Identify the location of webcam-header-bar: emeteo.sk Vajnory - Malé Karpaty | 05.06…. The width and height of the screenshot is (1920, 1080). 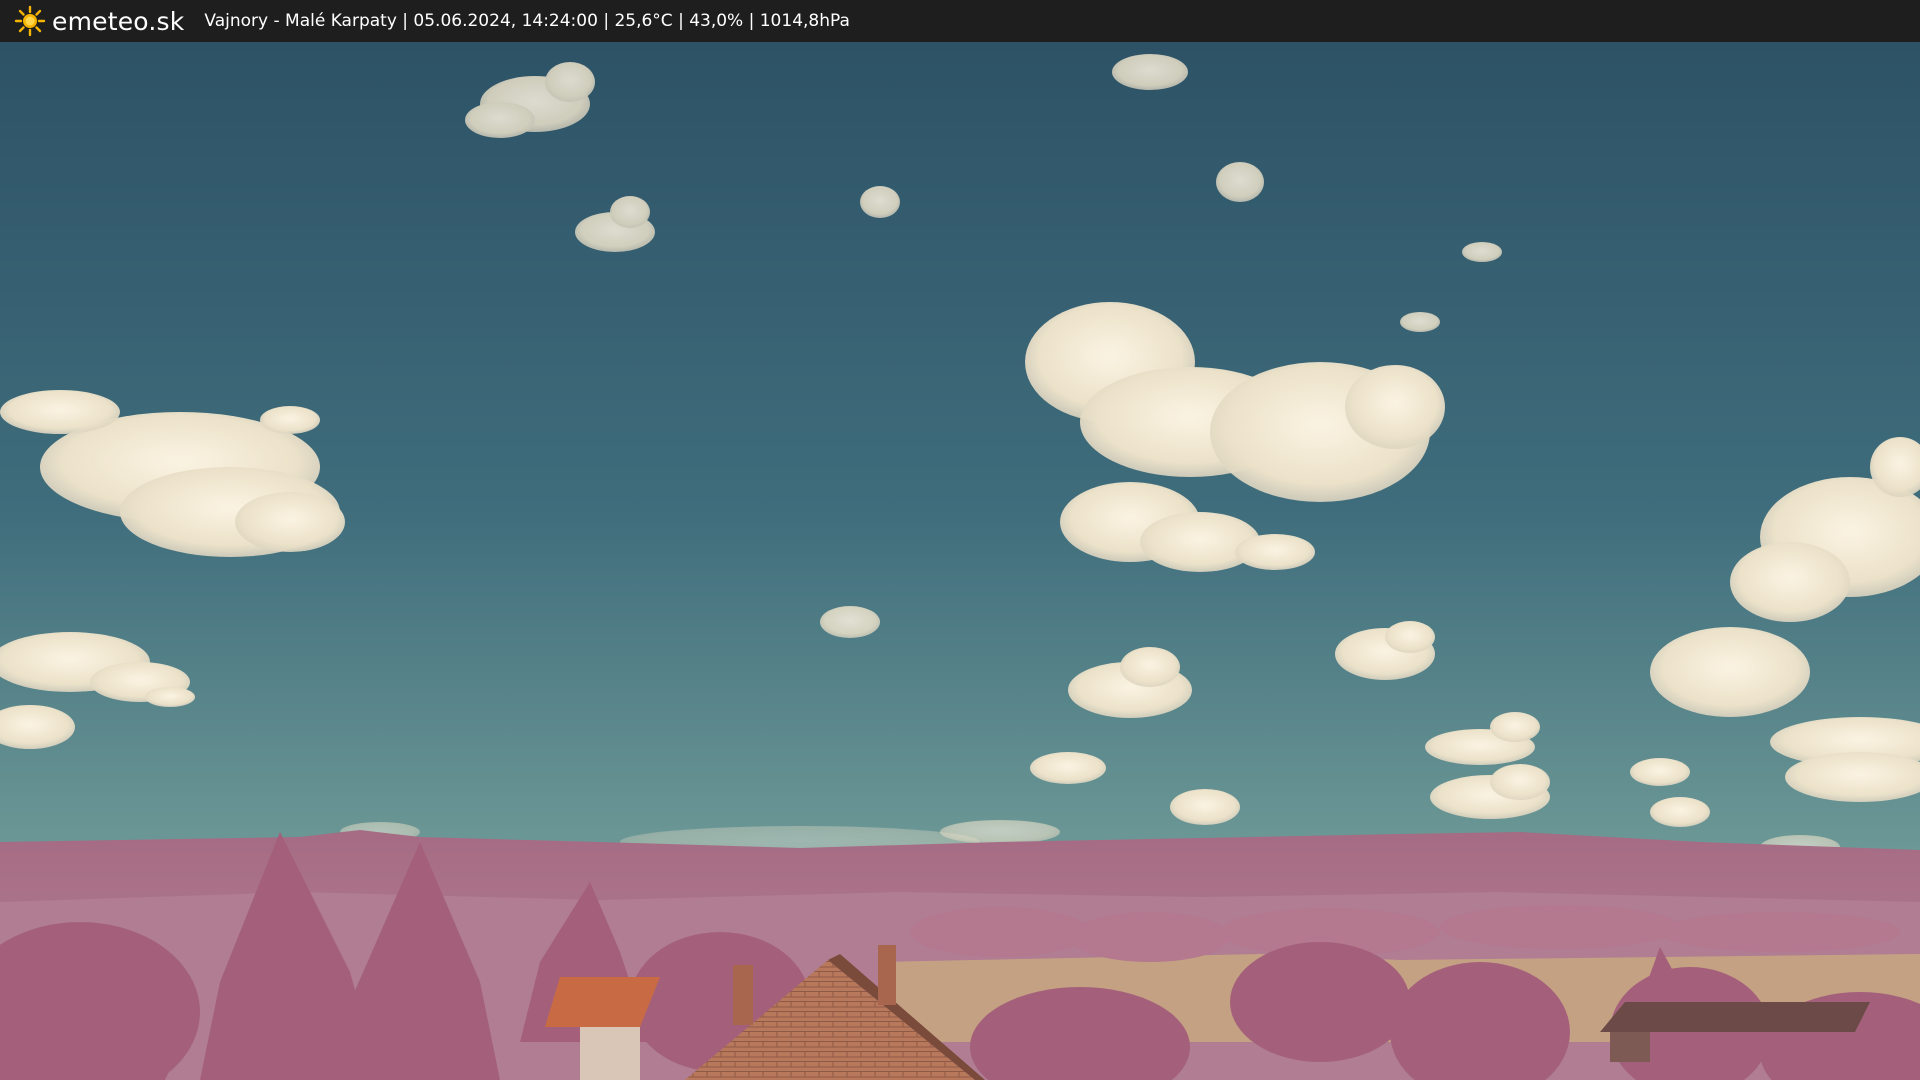
(960, 21).